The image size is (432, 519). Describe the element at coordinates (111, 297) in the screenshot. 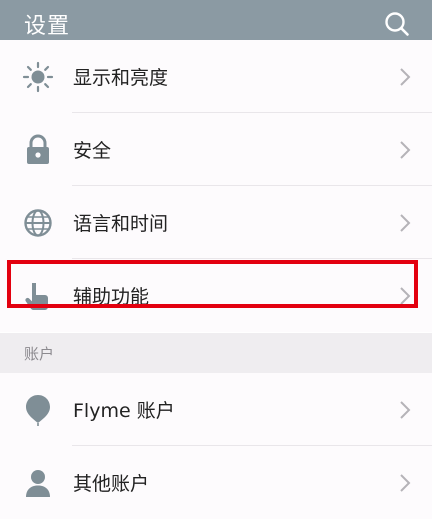

I see `settings-item-label: 辅助功能` at that location.